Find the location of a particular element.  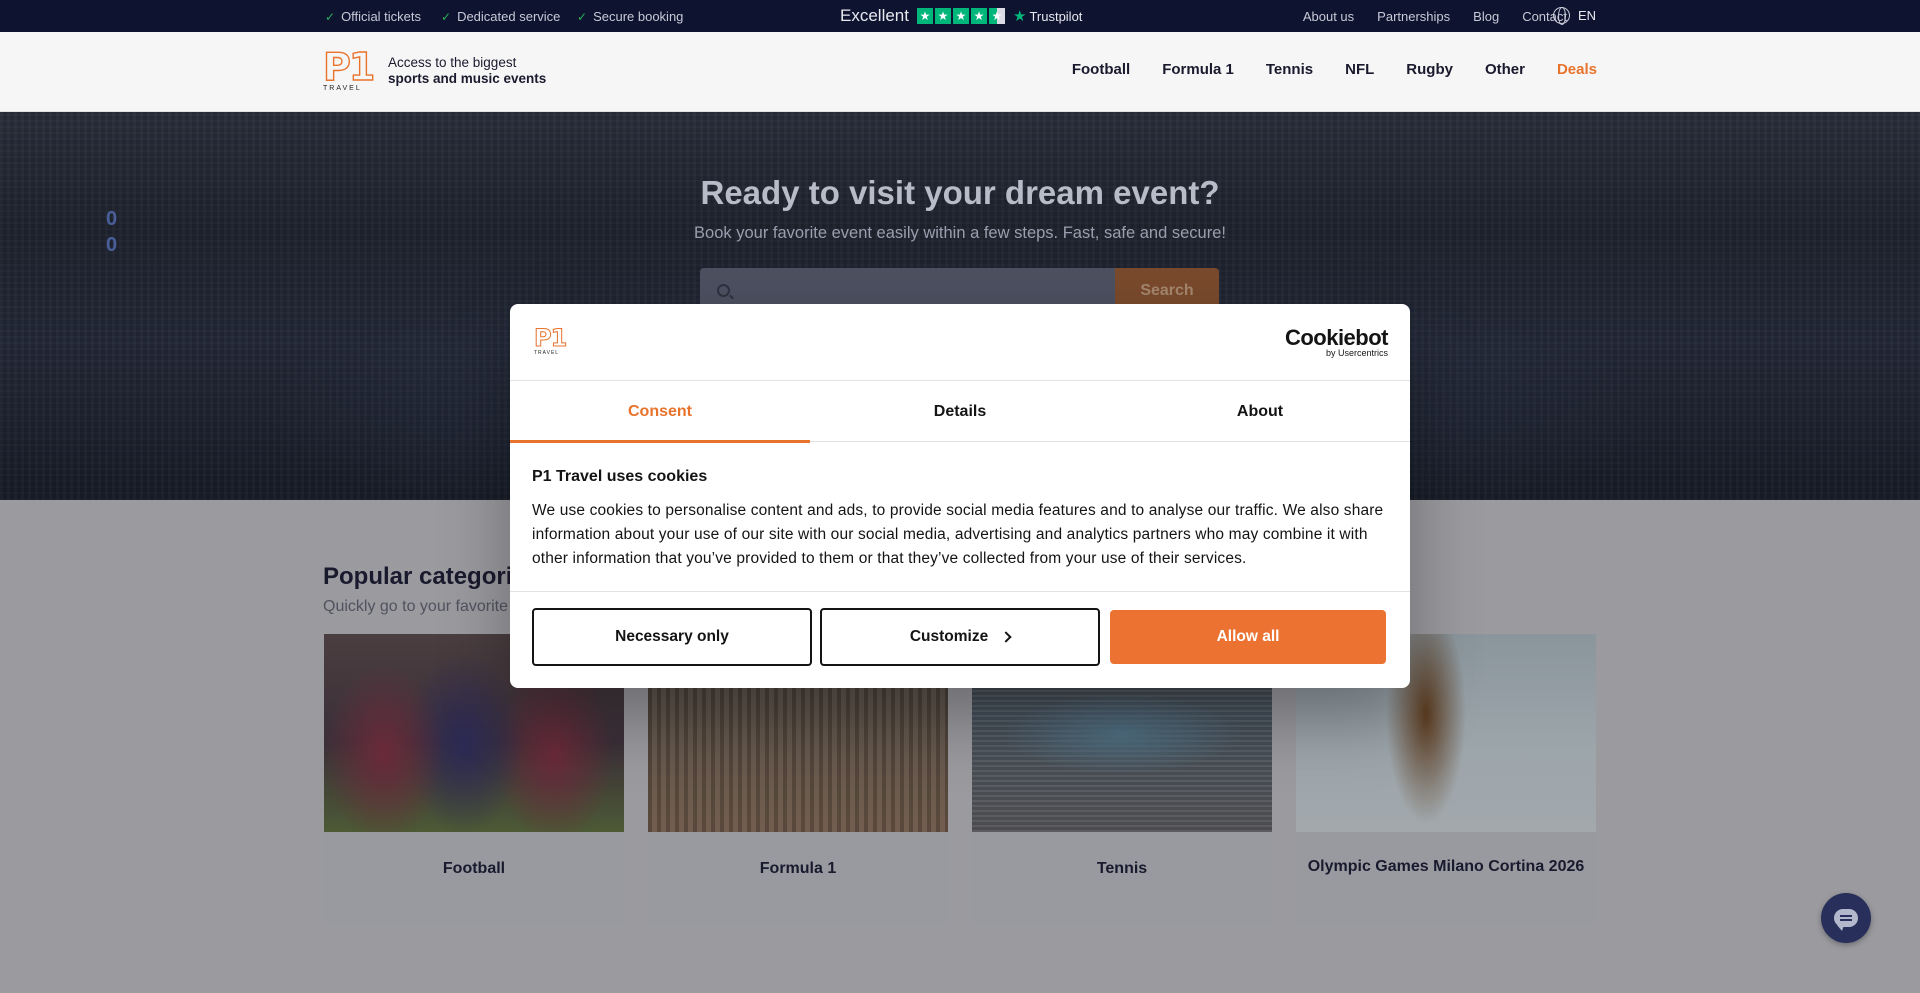

cookiebot-logo: Cookiebot by Usercentrics is located at coordinates (1336, 342).